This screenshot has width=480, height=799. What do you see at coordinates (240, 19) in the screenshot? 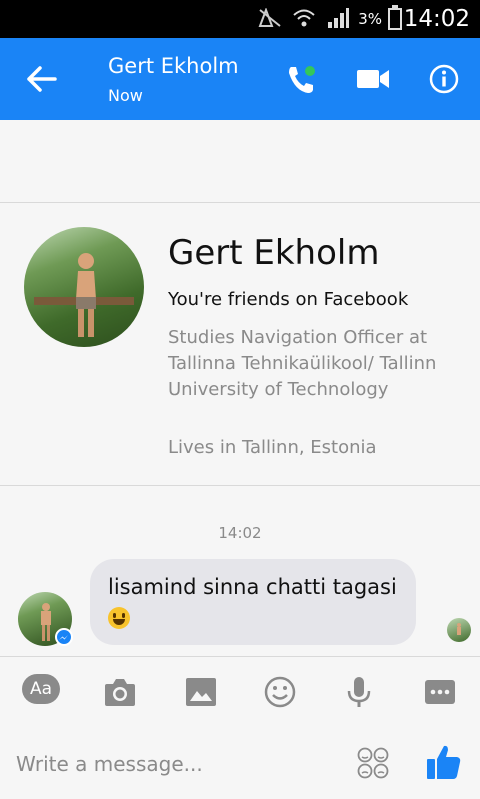
I see `status-bar: 3% 14:02` at bounding box center [240, 19].